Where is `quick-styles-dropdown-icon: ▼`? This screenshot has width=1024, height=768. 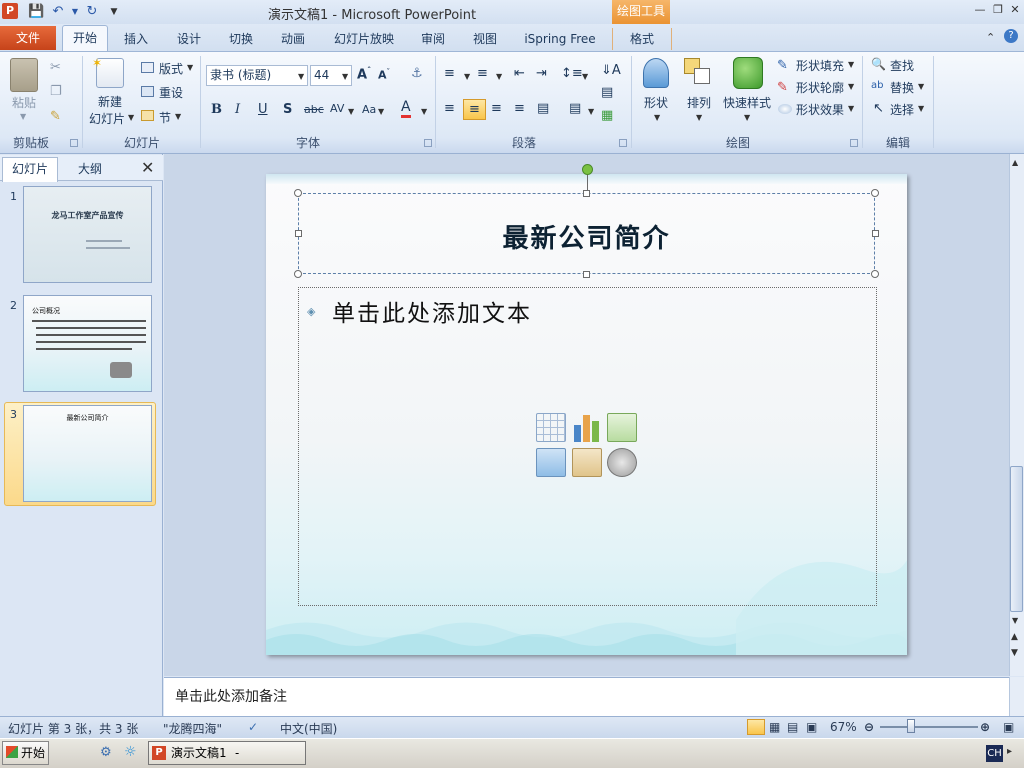 quick-styles-dropdown-icon: ▼ is located at coordinates (747, 117).